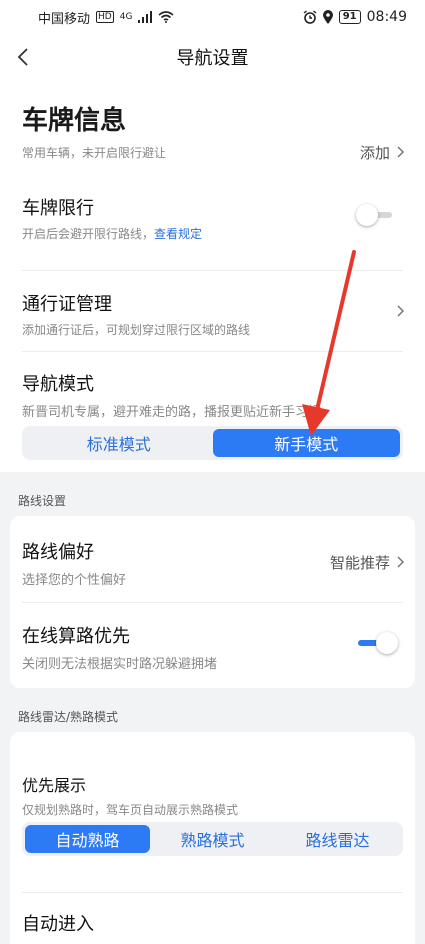 Image resolution: width=425 pixels, height=944 pixels. I want to click on nav-mode-subtitle: 新晋司机专属，避开难走的路，播报更贴近新手习惯, so click(172, 412).